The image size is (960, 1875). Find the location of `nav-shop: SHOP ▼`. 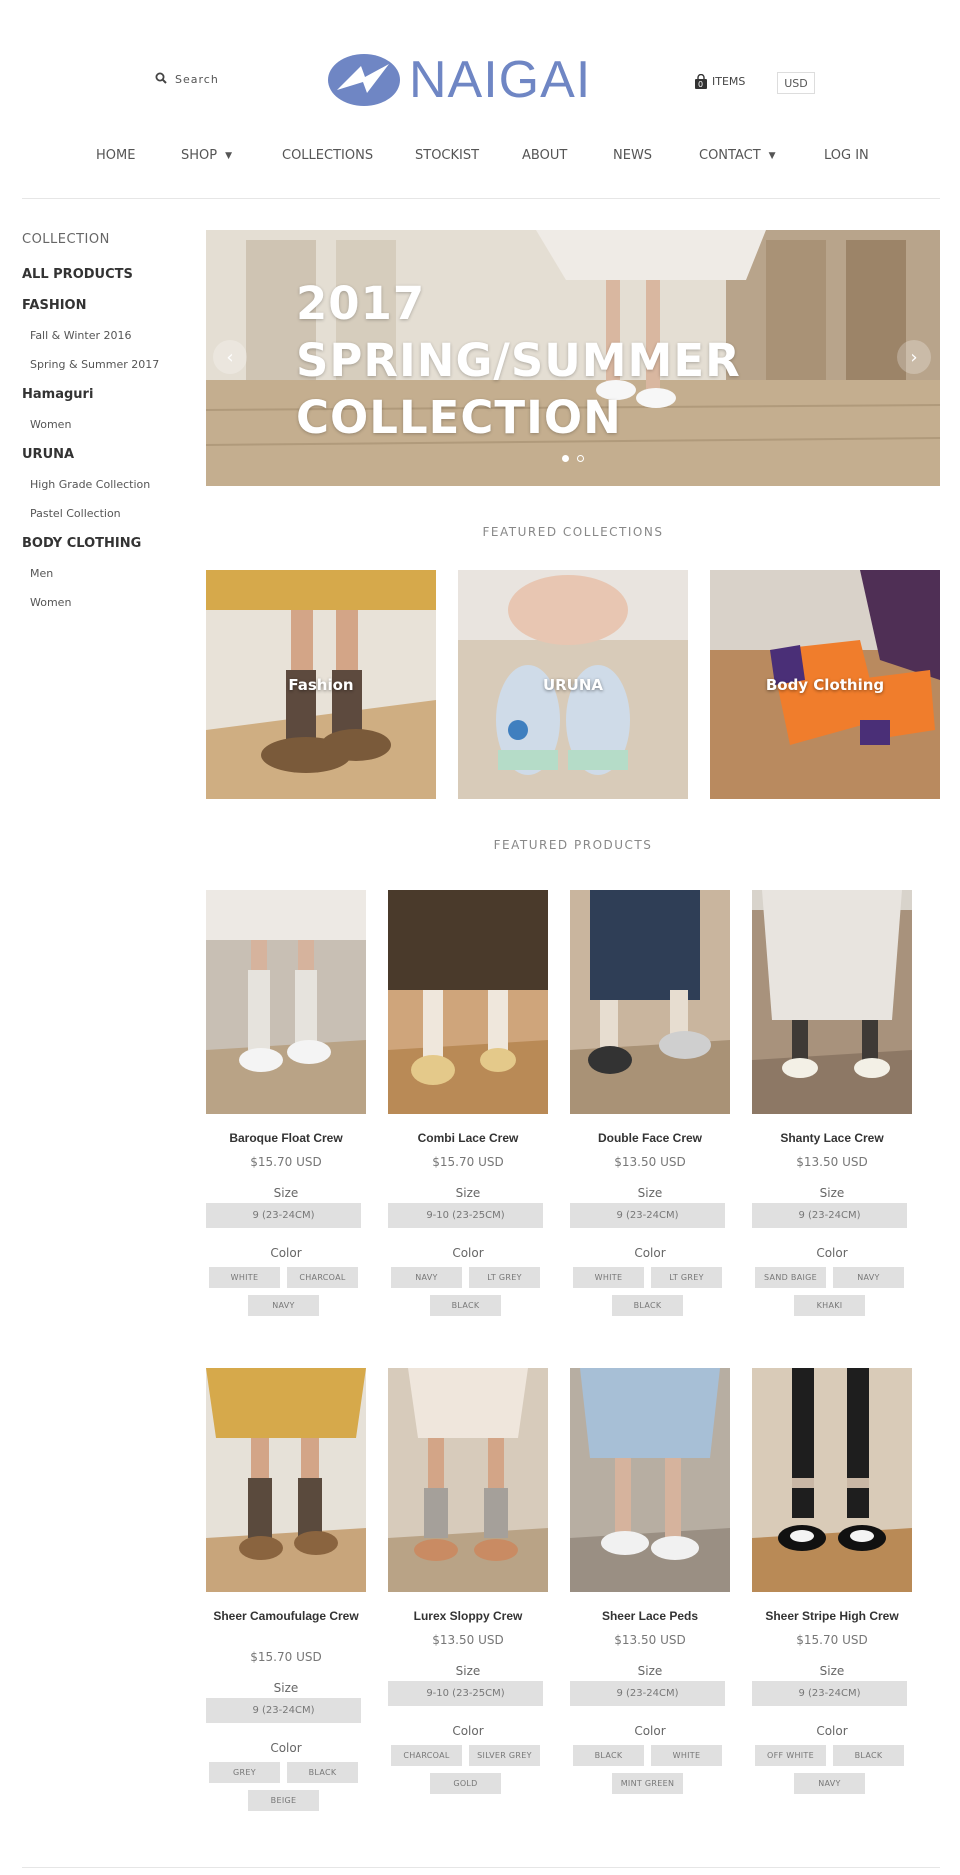

nav-shop: SHOP ▼ is located at coordinates (206, 155).